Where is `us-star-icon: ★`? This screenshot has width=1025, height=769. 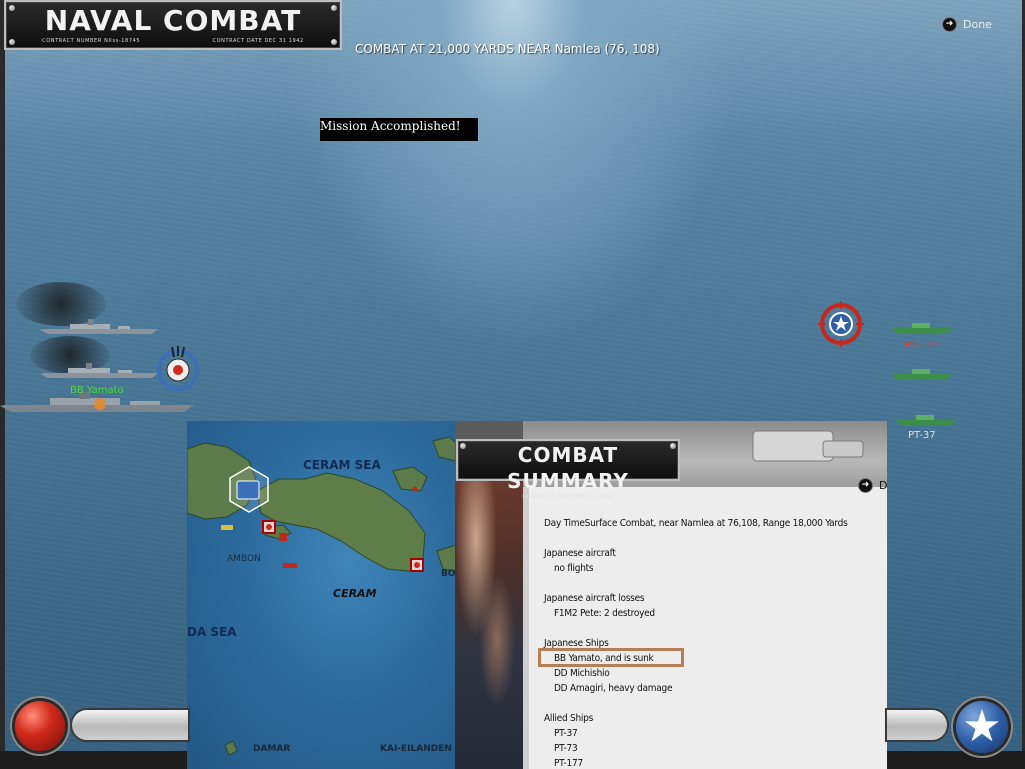
us-star-icon: ★ is located at coordinates (982, 727).